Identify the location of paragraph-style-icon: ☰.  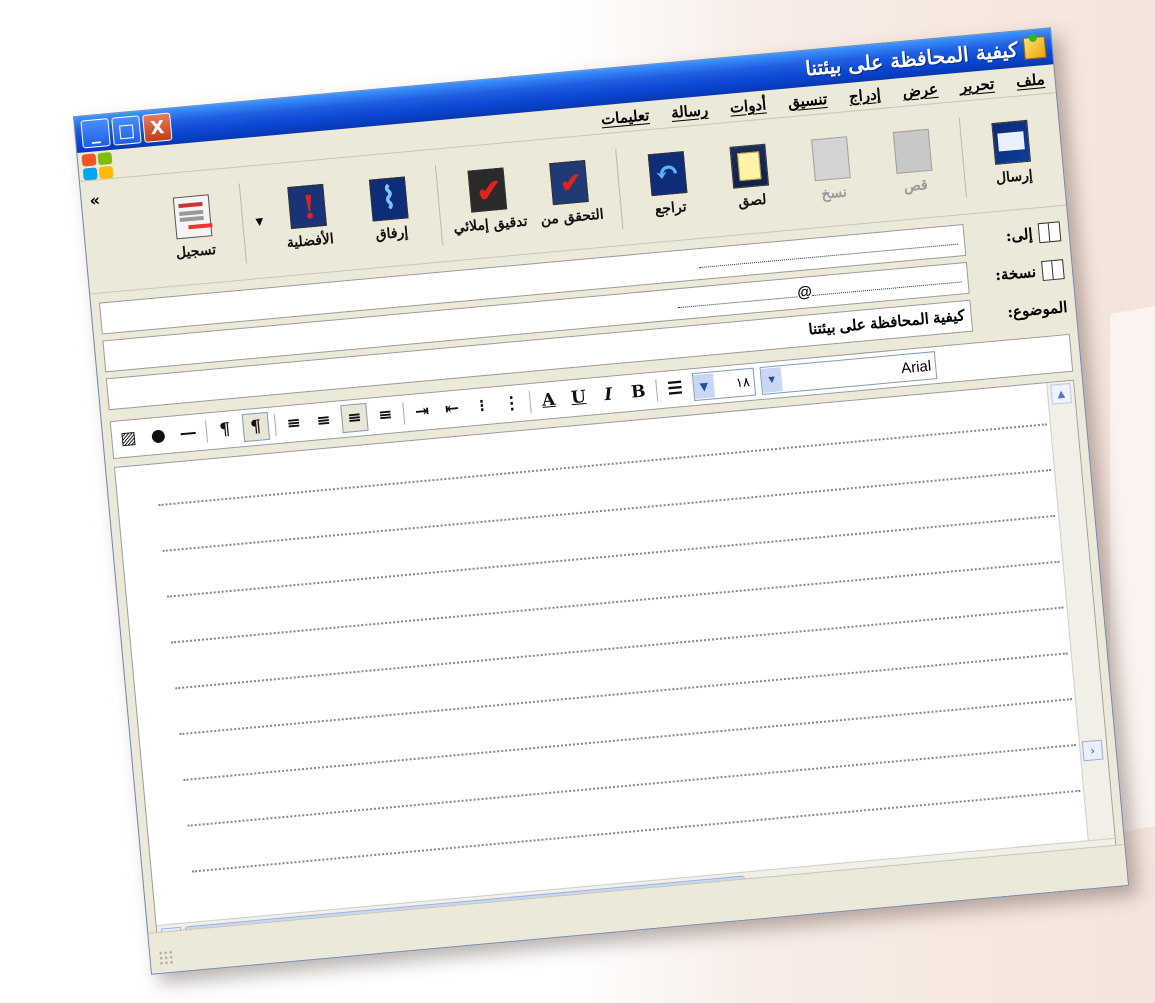
(675, 389).